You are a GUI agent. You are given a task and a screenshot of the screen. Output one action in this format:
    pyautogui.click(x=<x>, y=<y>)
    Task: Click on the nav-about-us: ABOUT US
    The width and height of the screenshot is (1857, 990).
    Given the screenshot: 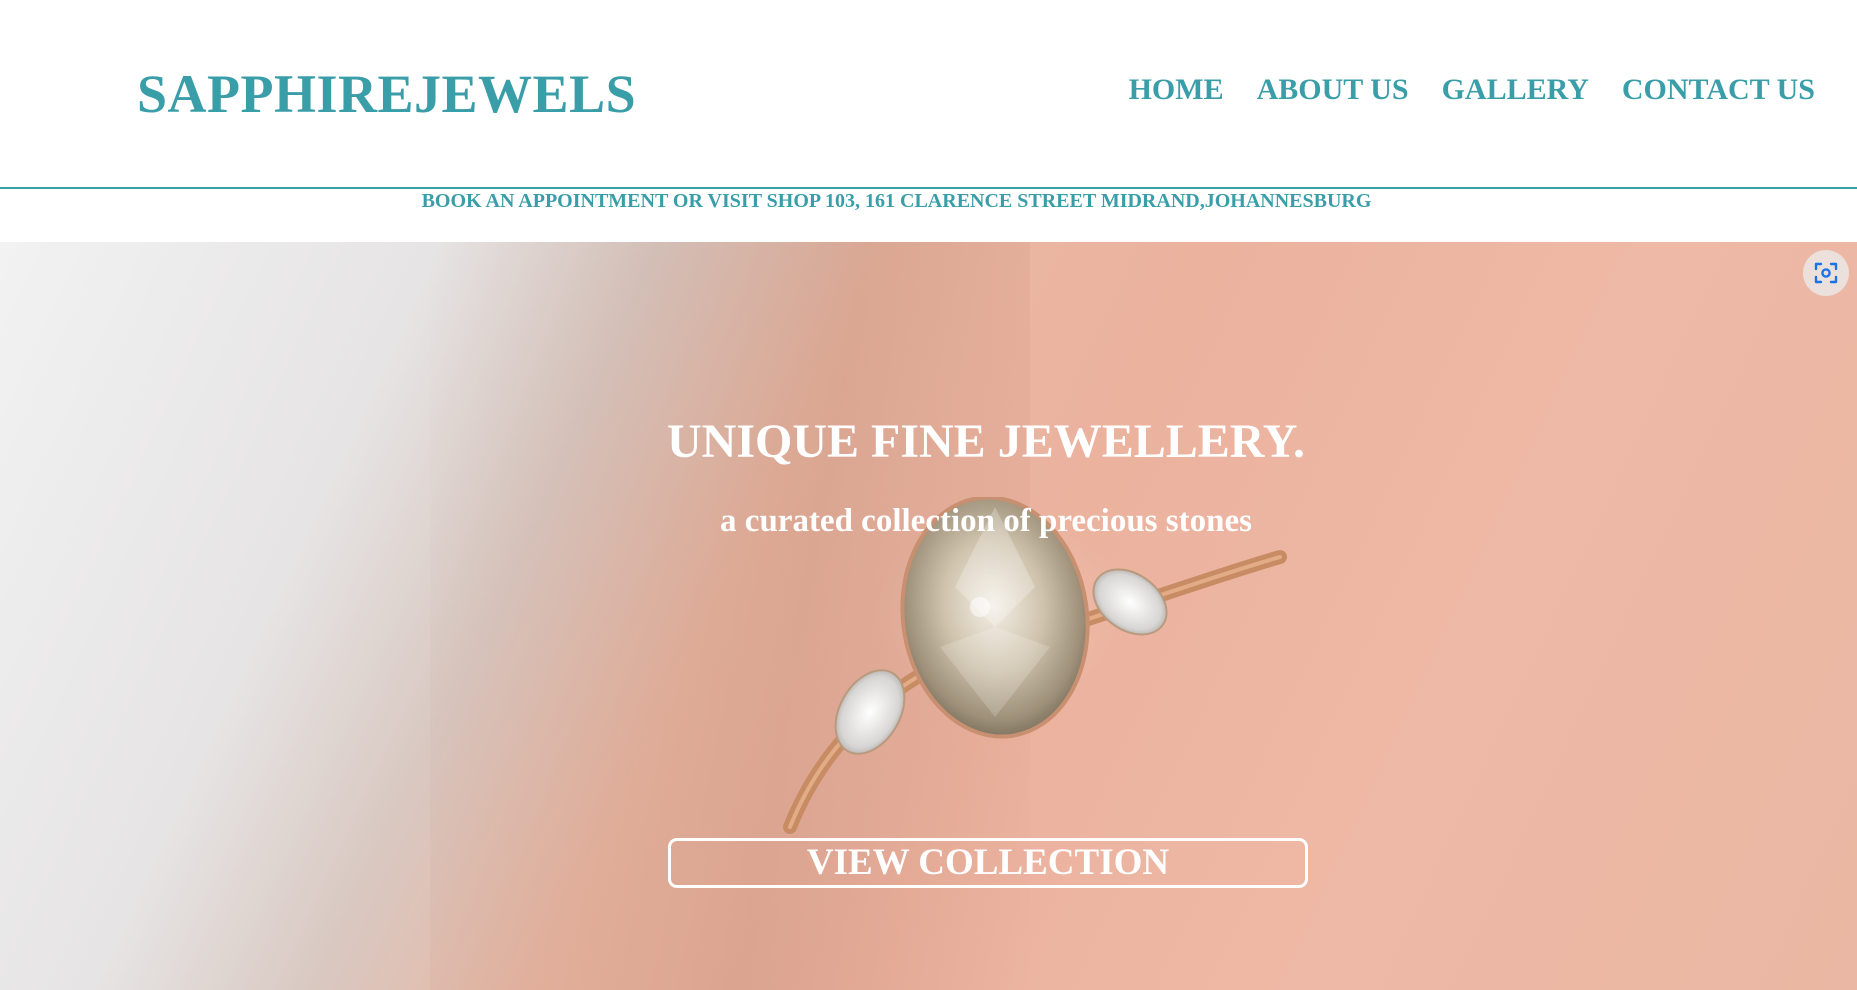 What is the action you would take?
    pyautogui.click(x=1333, y=90)
    